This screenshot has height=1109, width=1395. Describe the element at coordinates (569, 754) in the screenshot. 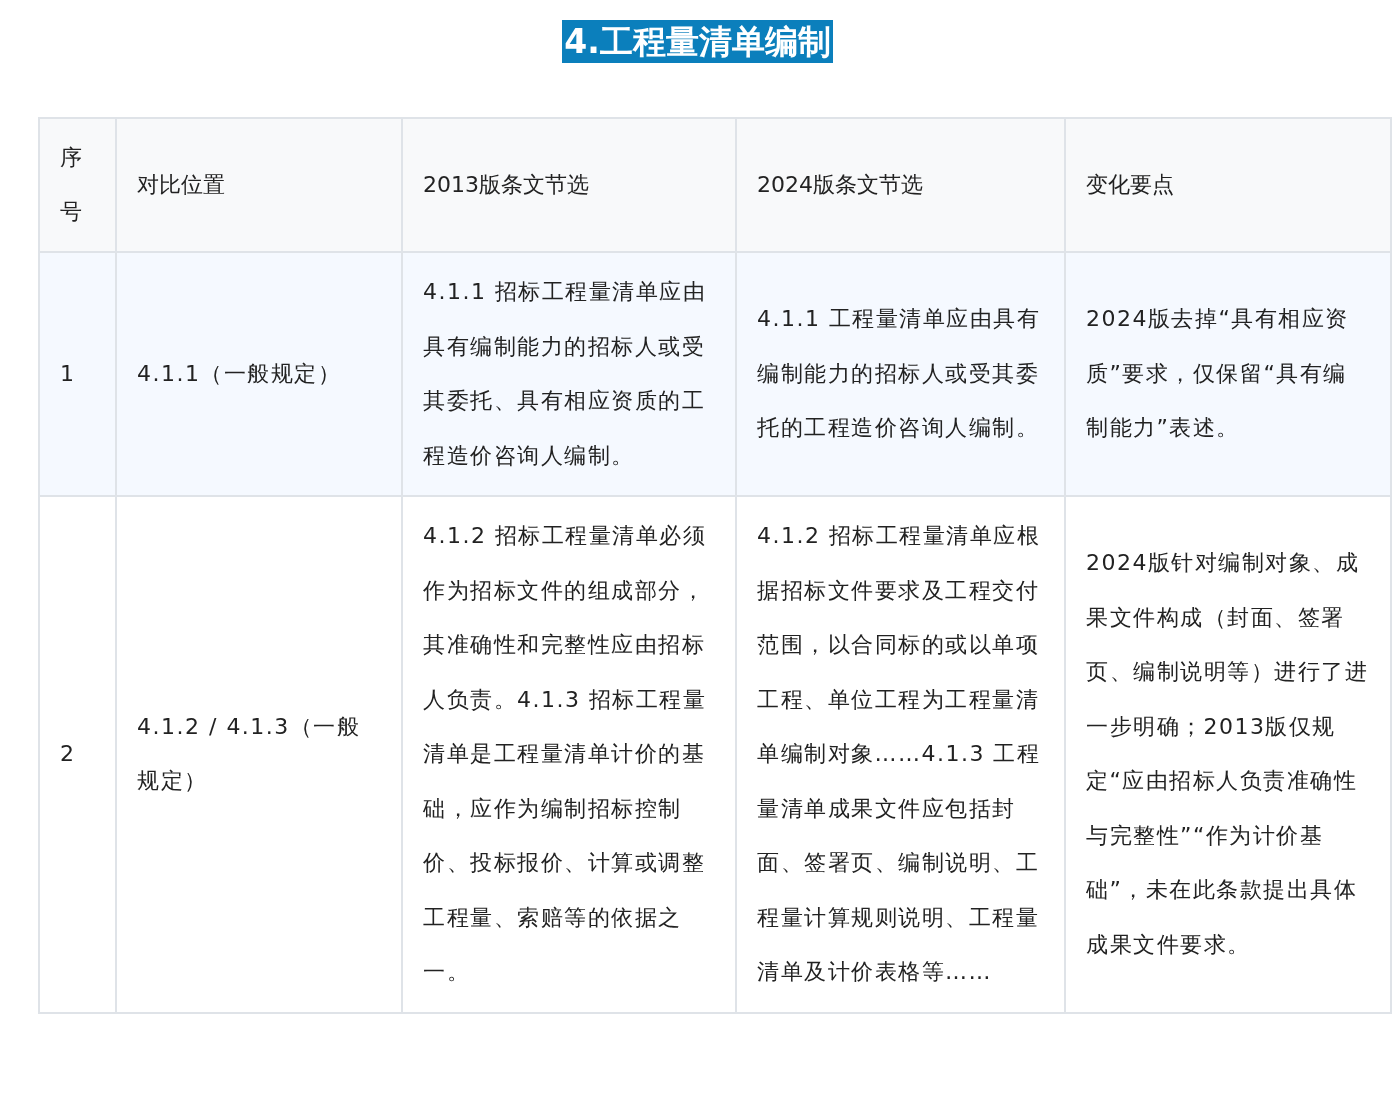

I see `table-cell: 4.1.2 招标工程量清单必须作为招标文件的组成部分，其准确性和完整性应由招标人负责。4.1.3 招标工程量清单是工程量清单计价的基础，应作为编制招标控制价、投标报价、计算或调整工程量、索赔等的依据之一。` at that location.